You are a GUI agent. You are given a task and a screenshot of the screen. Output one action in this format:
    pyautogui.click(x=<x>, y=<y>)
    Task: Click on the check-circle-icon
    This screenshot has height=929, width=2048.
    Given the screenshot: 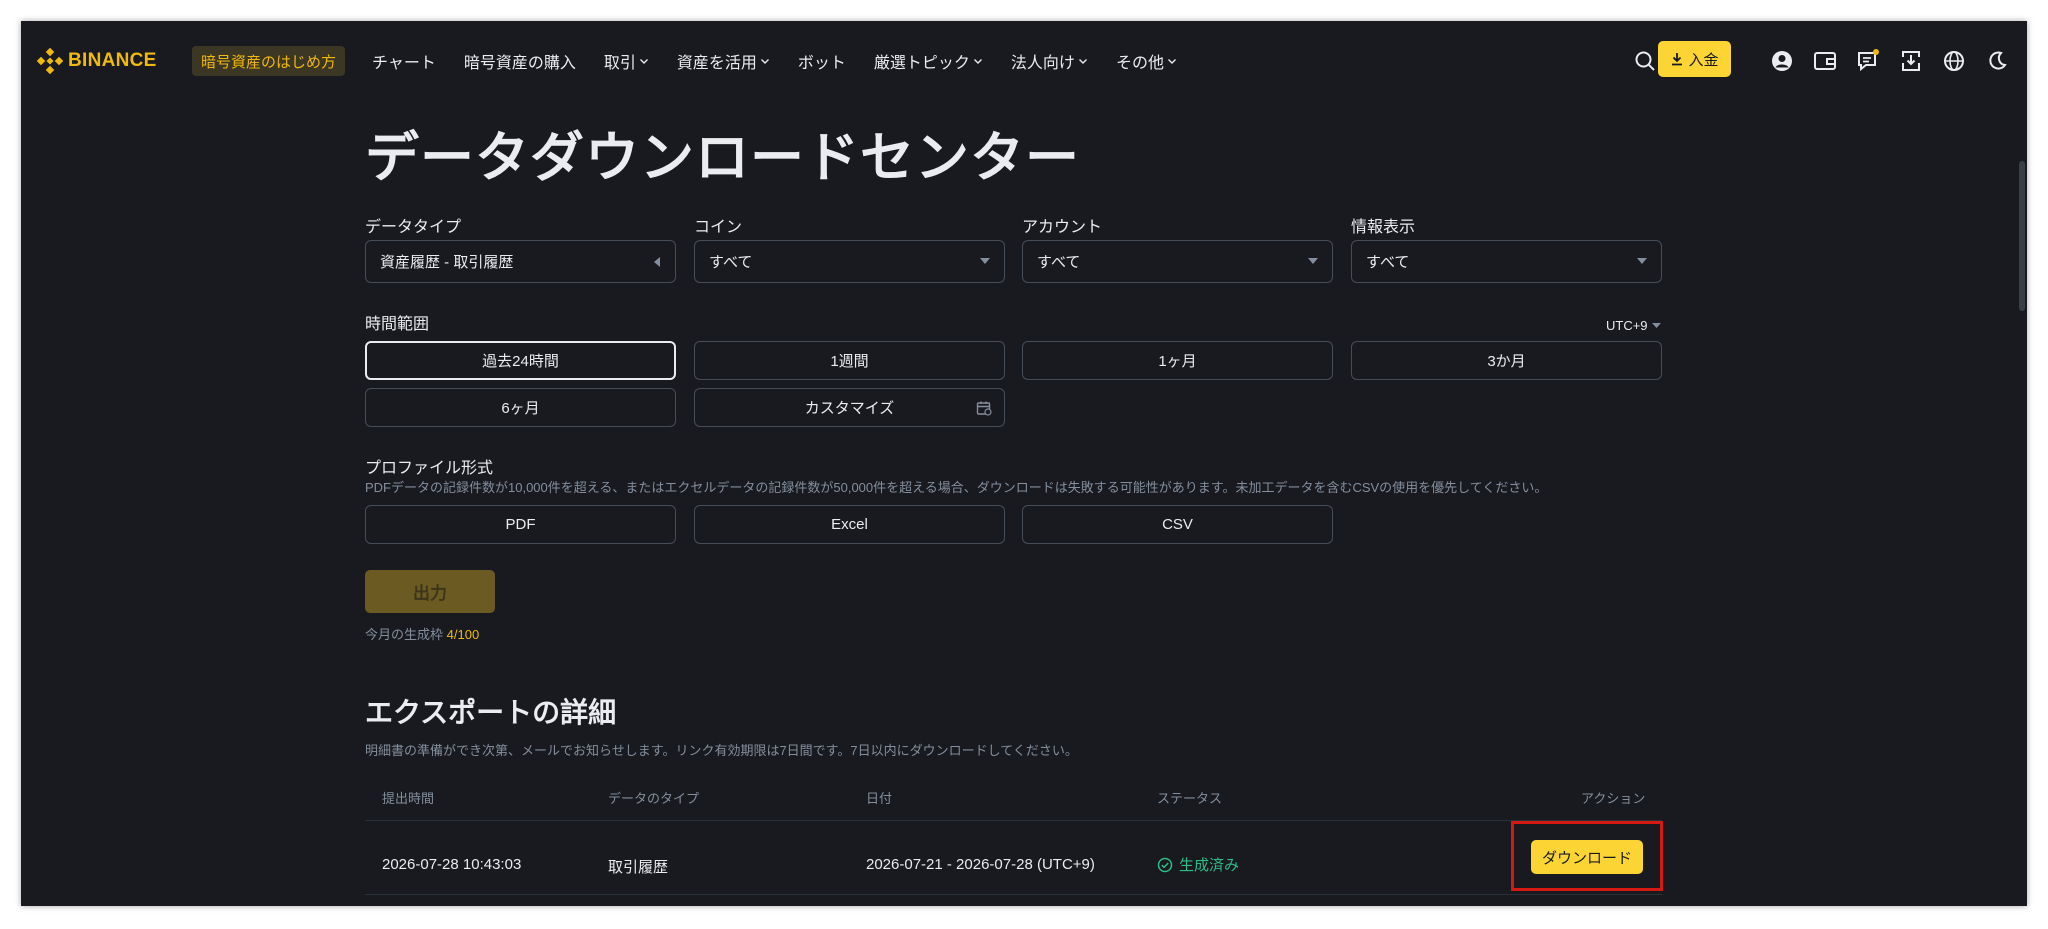 What is the action you would take?
    pyautogui.click(x=1165, y=864)
    